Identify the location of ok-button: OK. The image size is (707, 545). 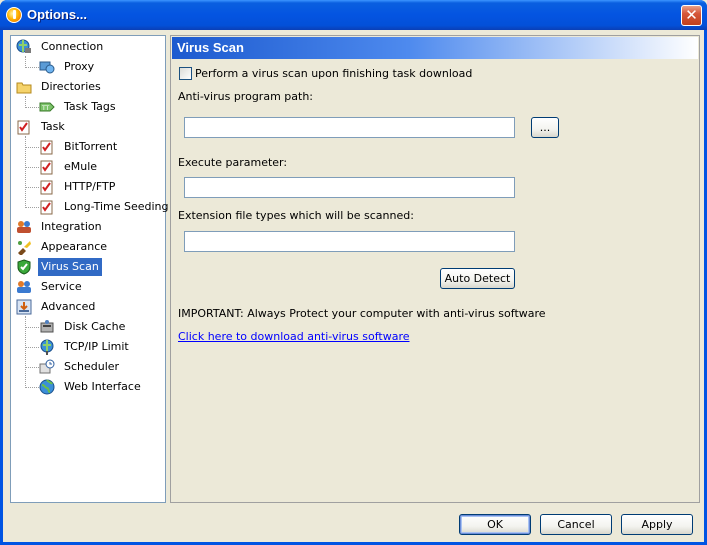
(495, 524).